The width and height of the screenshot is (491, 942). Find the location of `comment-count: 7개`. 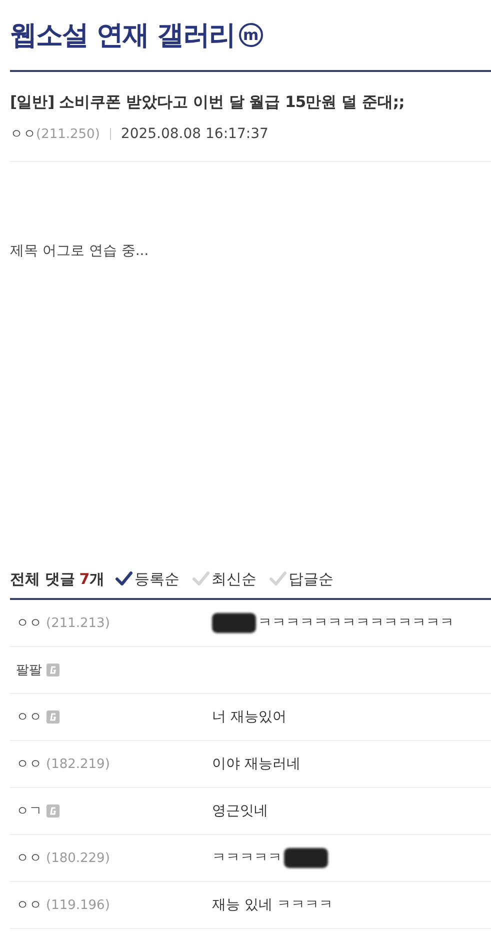

comment-count: 7개 is located at coordinates (92, 579).